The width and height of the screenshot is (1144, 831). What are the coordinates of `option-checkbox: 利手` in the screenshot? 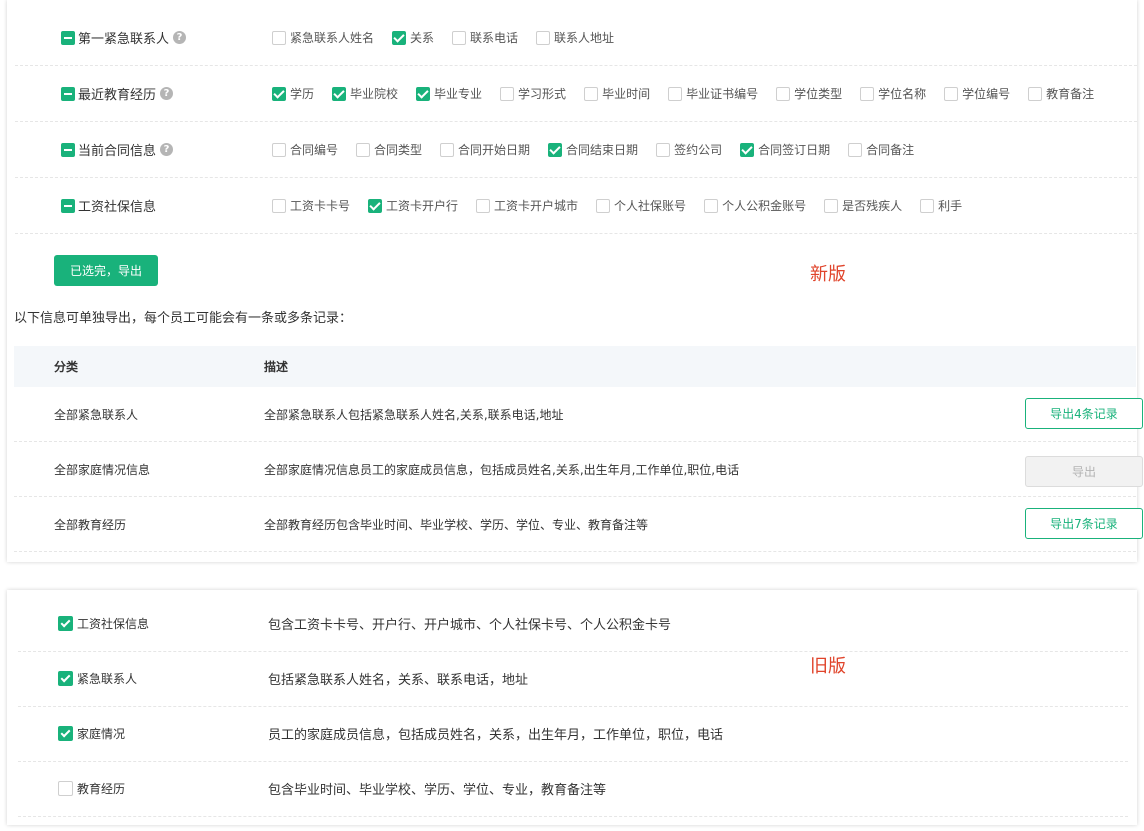 It's located at (941, 205).